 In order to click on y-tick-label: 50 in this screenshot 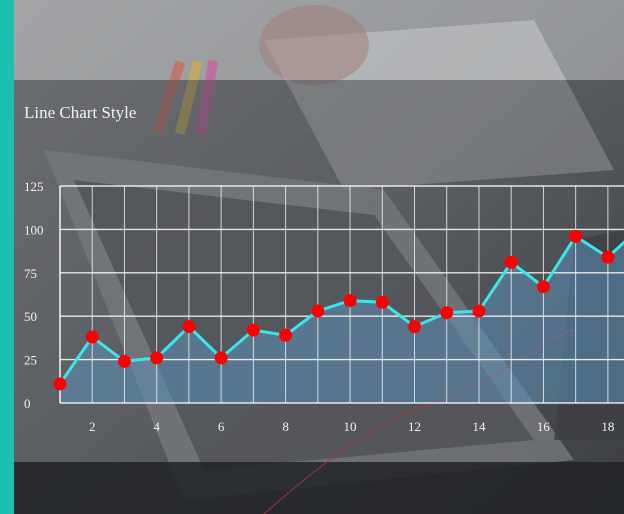, I will do `click(30, 316)`.